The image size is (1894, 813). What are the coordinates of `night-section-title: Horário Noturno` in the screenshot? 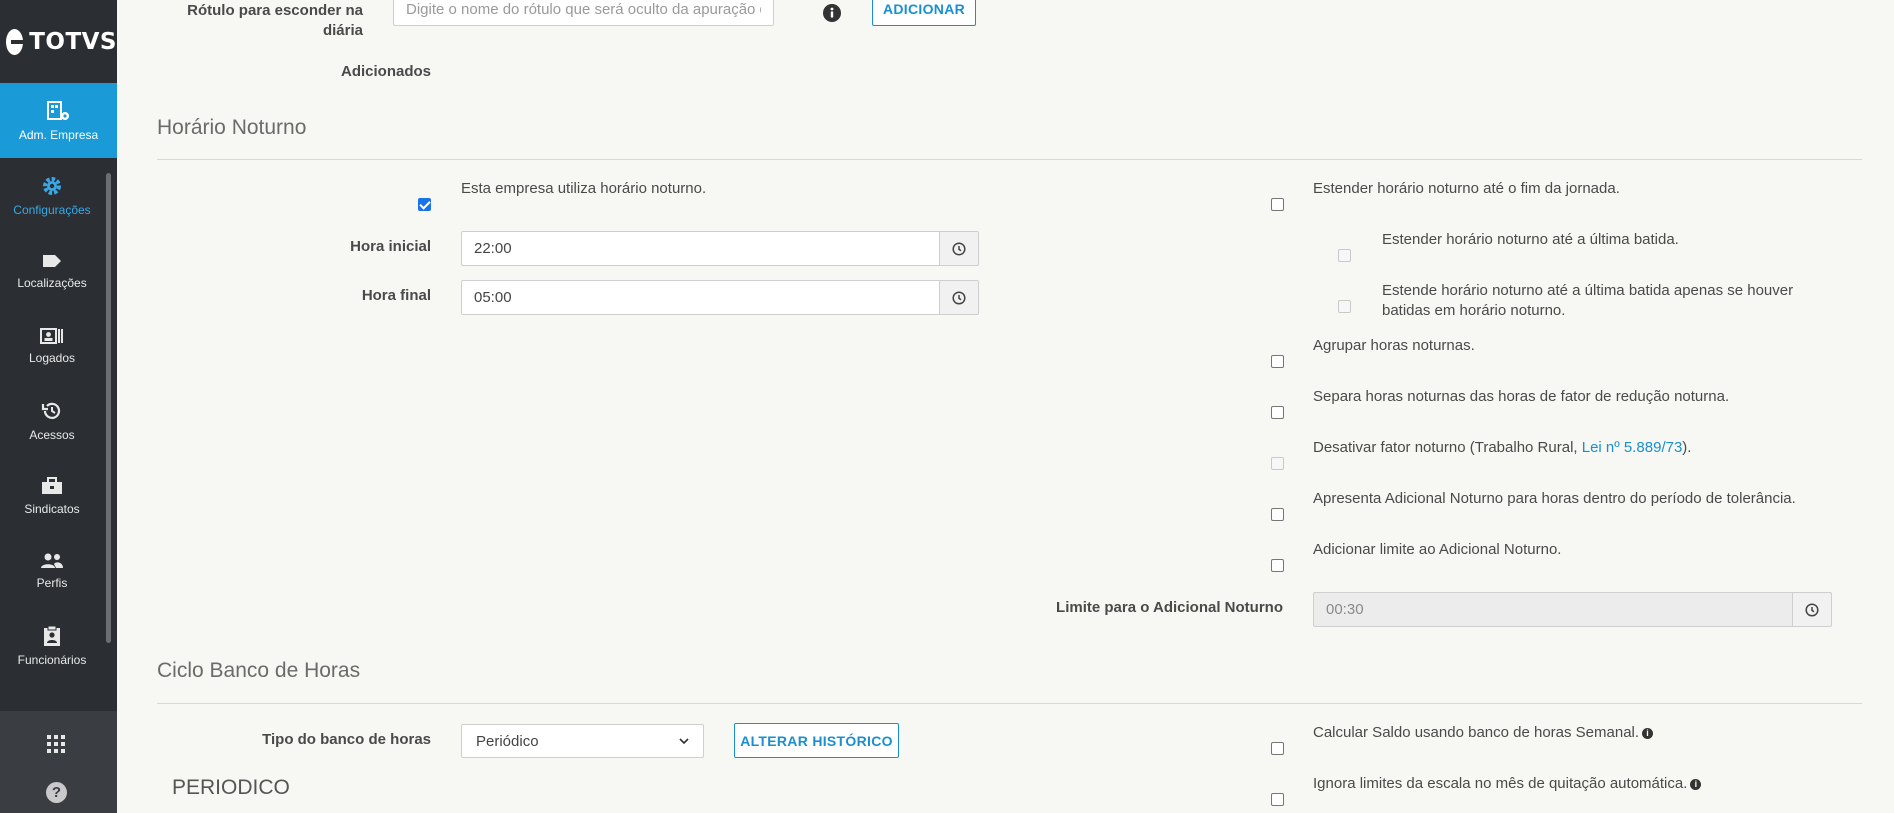 It's located at (232, 127).